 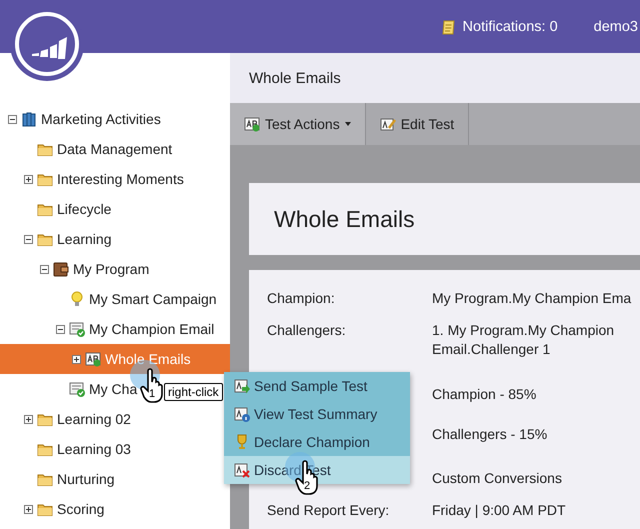 What do you see at coordinates (532, 298) in the screenshot?
I see `field-value: My Program.My Champion Ema` at bounding box center [532, 298].